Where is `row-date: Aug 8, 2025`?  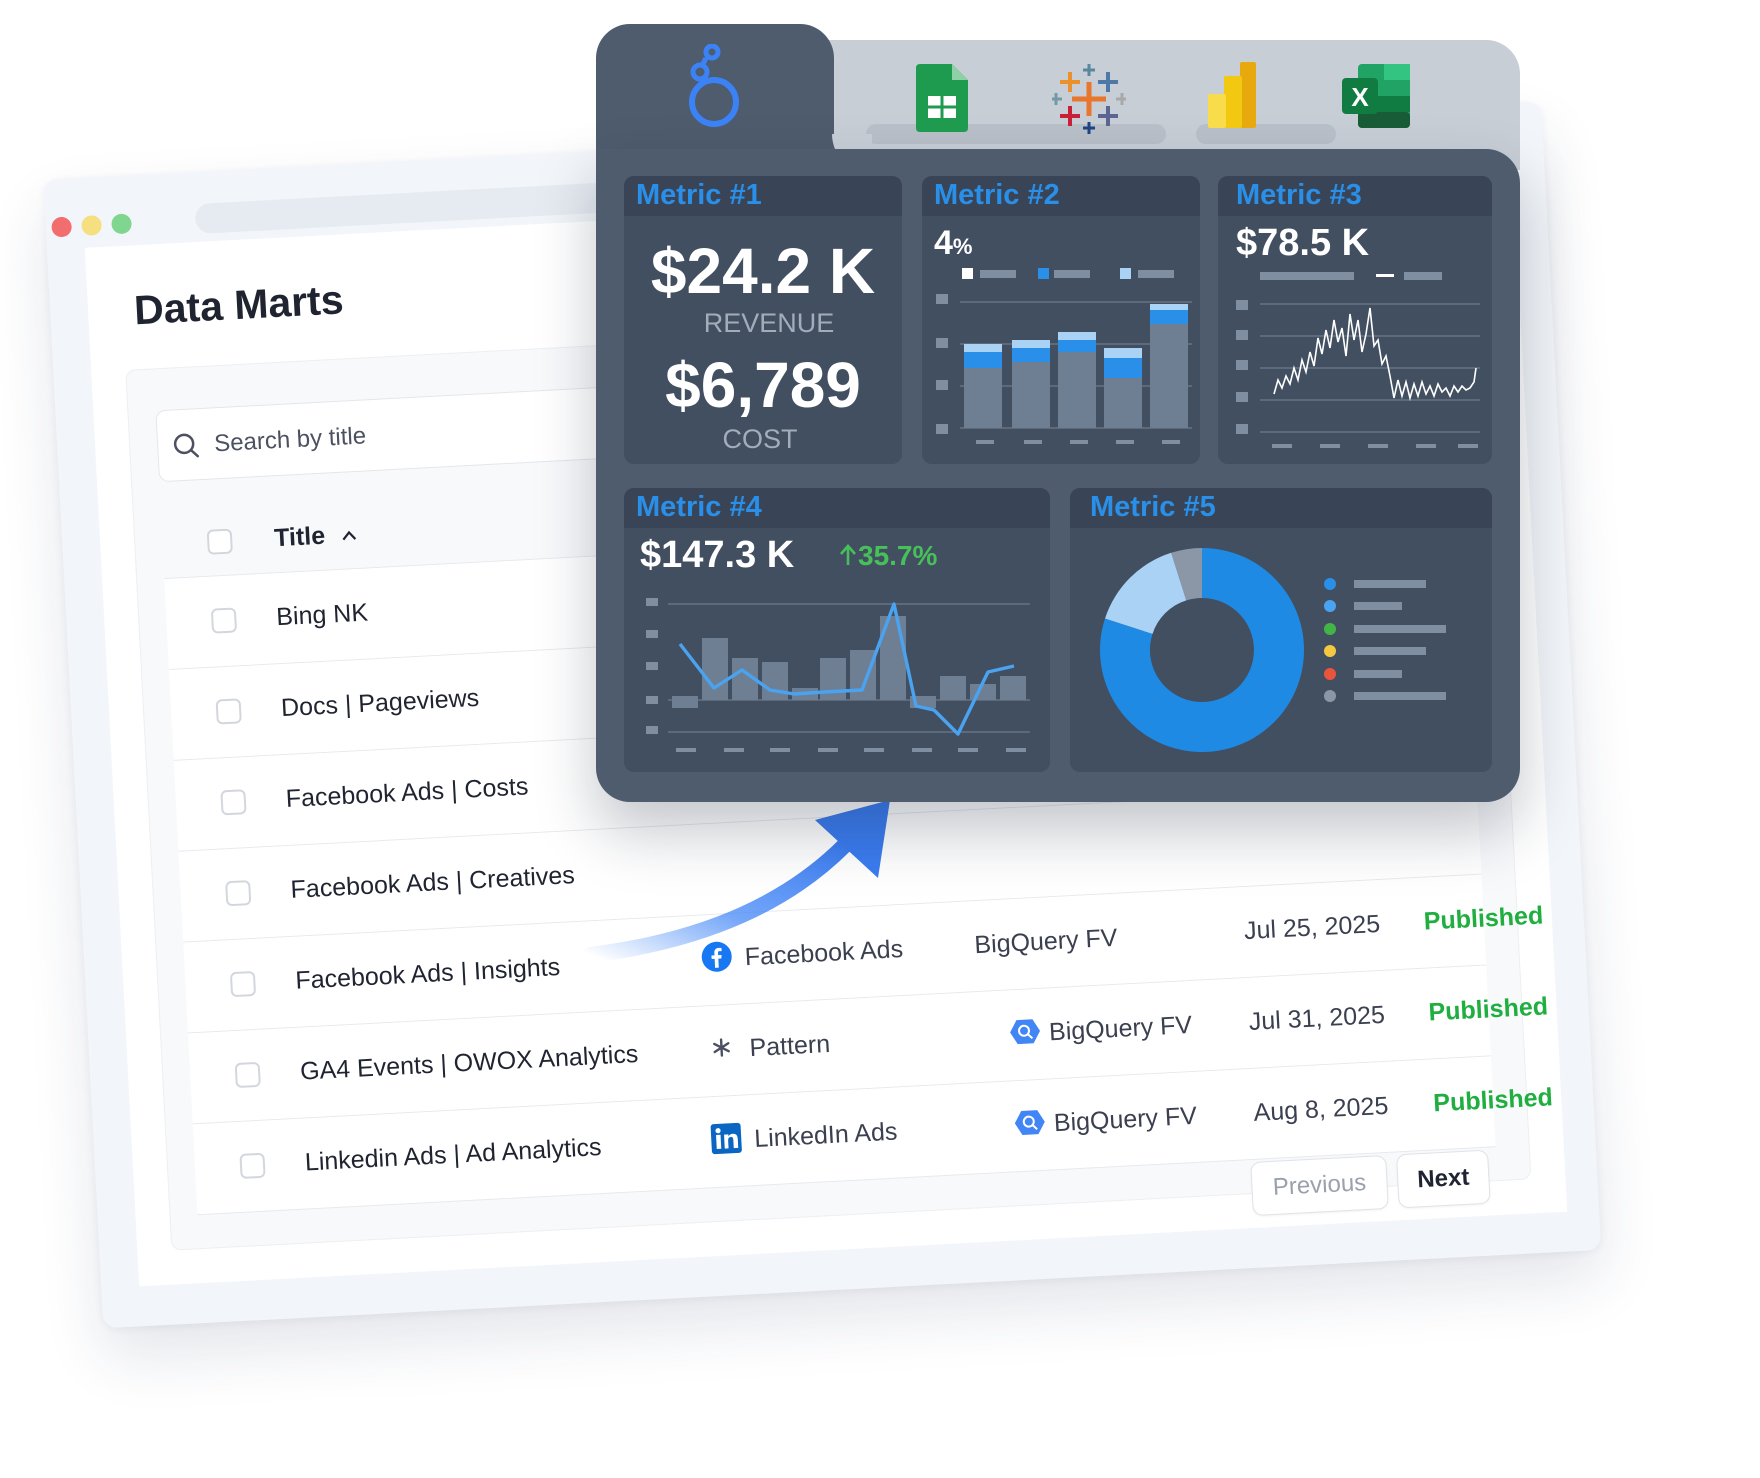 row-date: Aug 8, 2025 is located at coordinates (1321, 1109).